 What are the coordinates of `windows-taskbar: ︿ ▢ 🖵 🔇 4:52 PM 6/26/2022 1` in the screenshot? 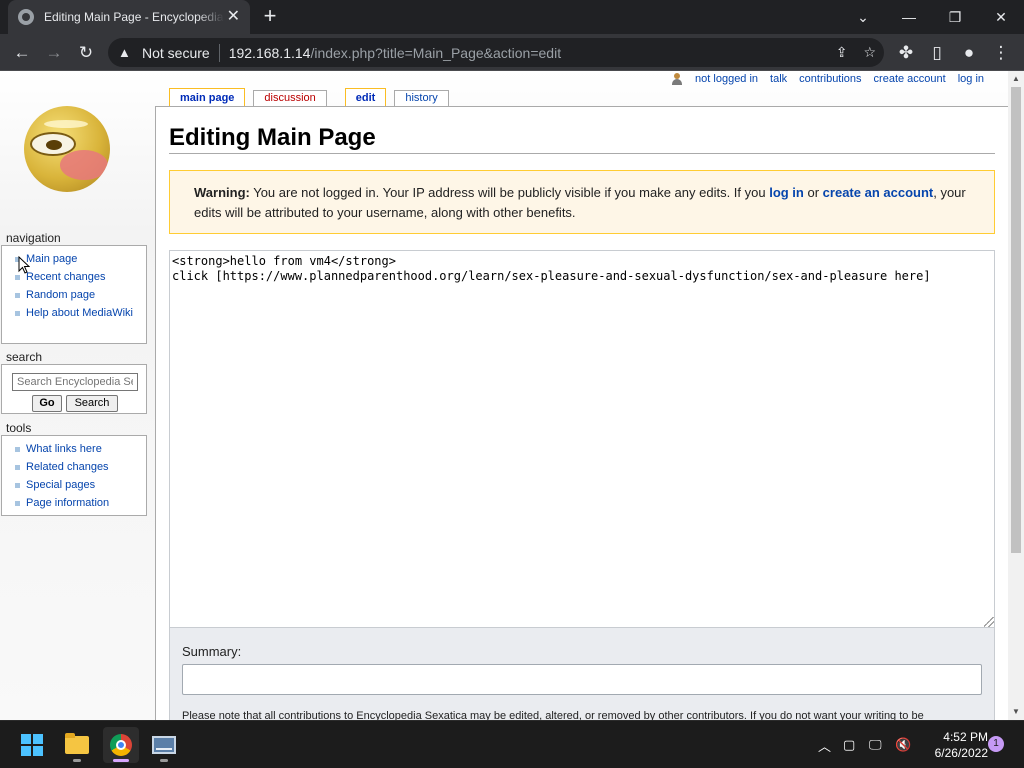 It's located at (512, 744).